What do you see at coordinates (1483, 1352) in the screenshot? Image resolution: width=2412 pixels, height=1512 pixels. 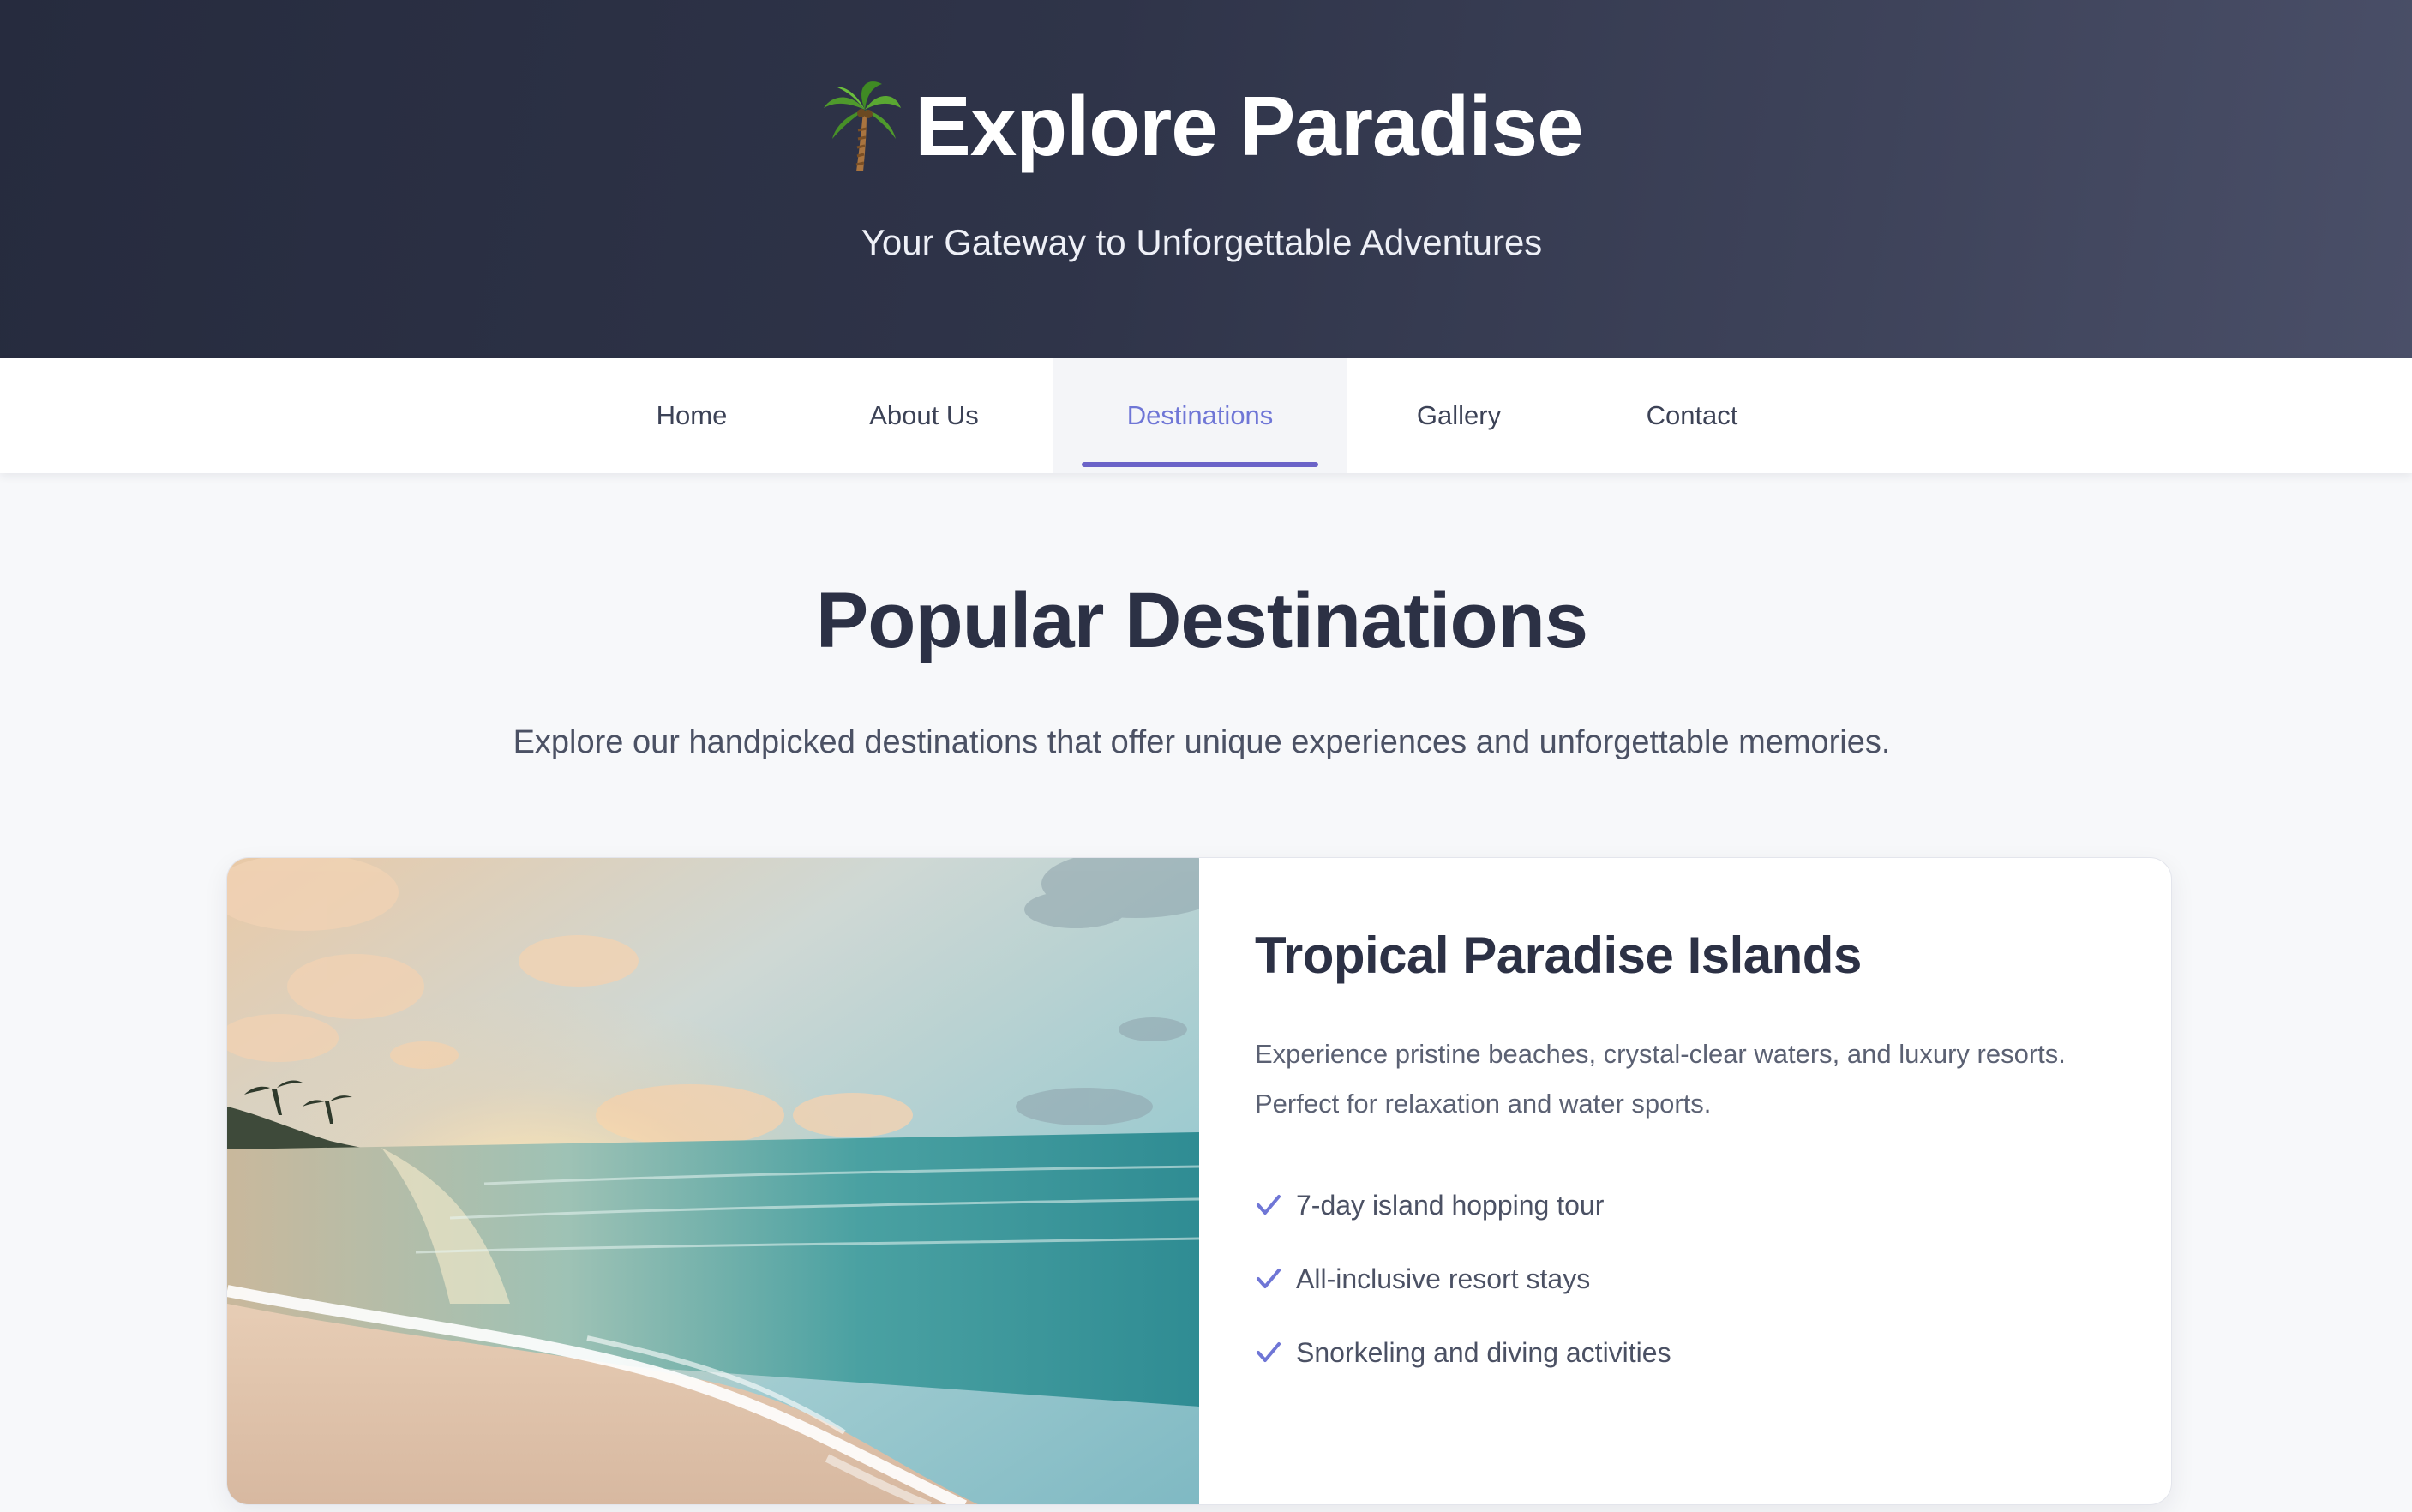 I see `feature-label: Snorkeling and diving activities` at bounding box center [1483, 1352].